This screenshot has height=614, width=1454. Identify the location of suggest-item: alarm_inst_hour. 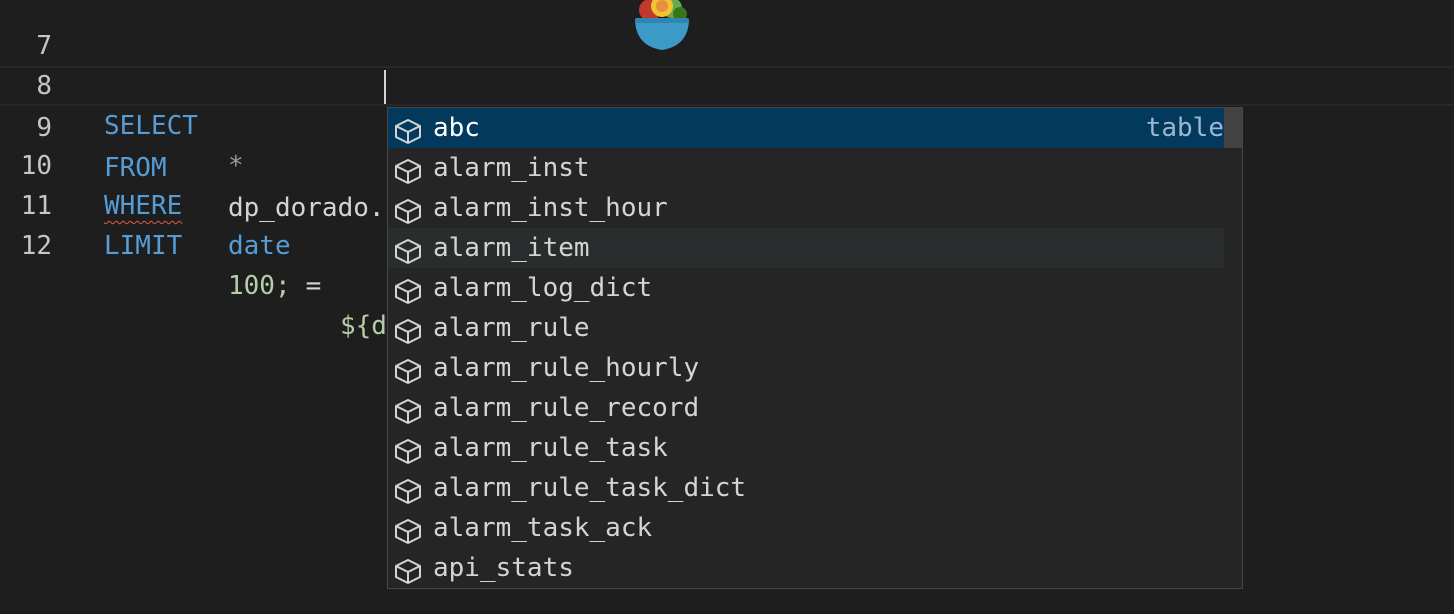
(806, 208).